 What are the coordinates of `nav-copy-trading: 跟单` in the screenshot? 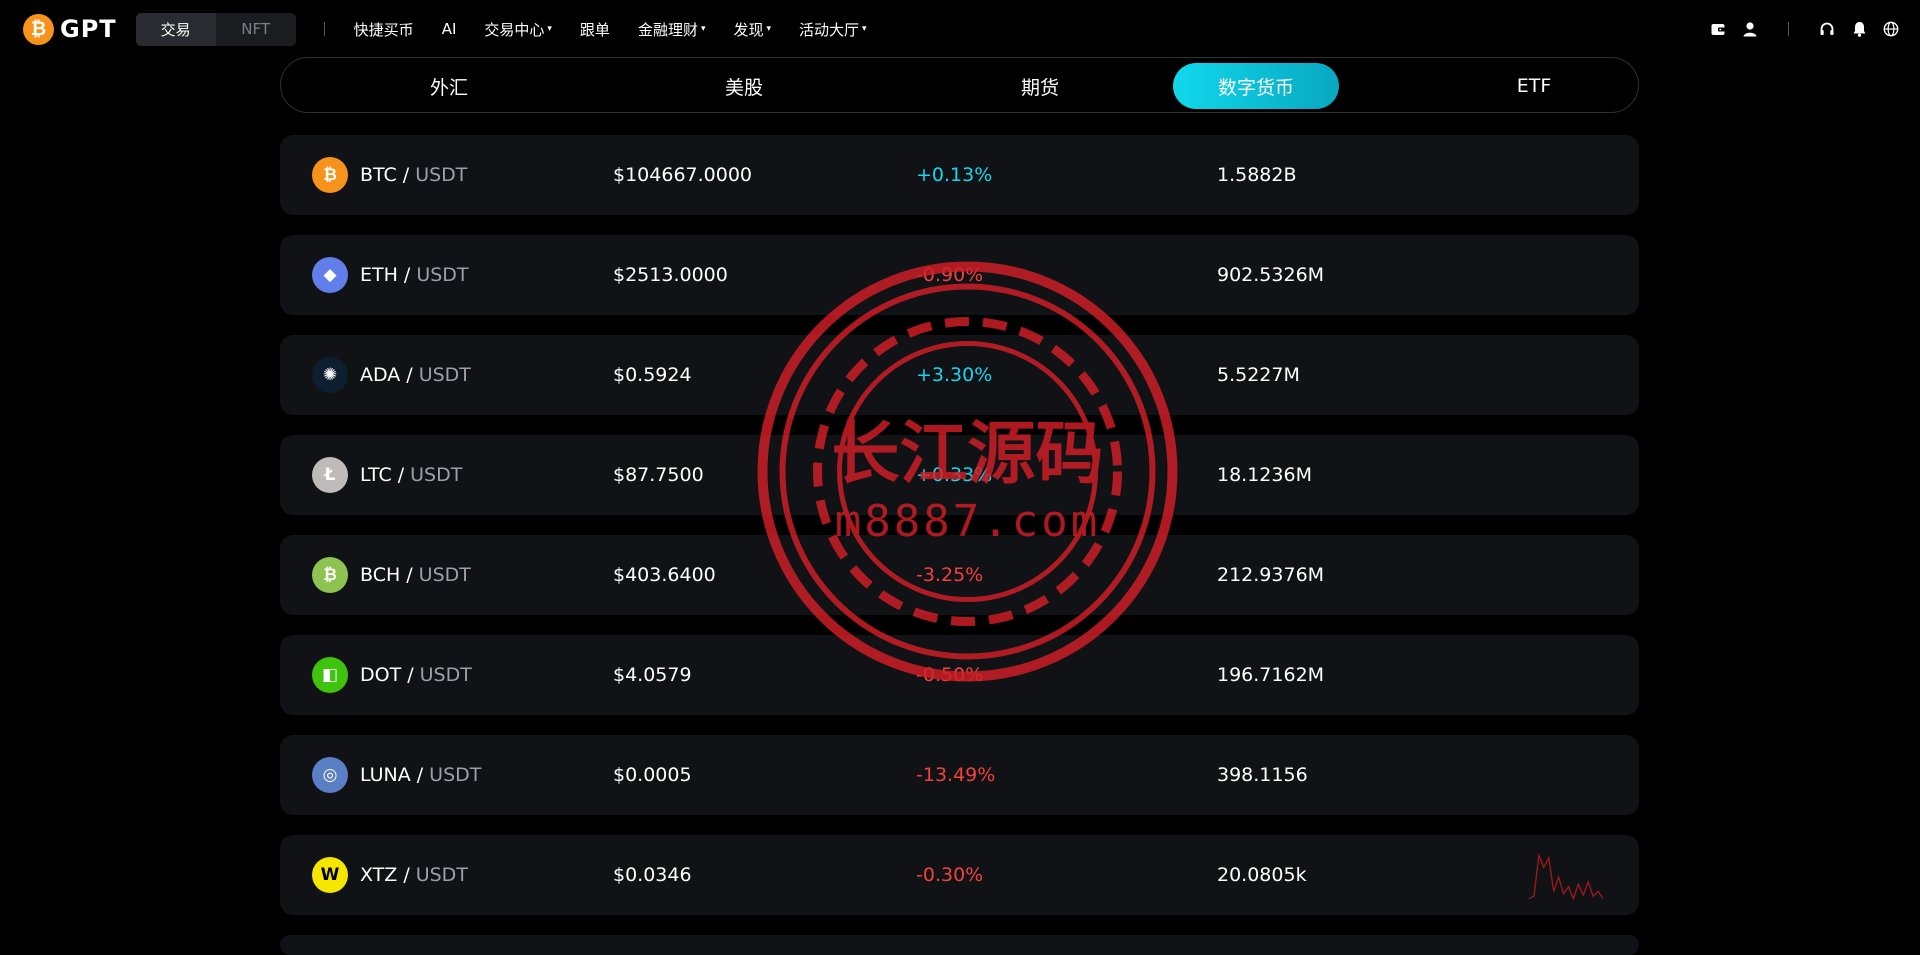 It's located at (595, 29).